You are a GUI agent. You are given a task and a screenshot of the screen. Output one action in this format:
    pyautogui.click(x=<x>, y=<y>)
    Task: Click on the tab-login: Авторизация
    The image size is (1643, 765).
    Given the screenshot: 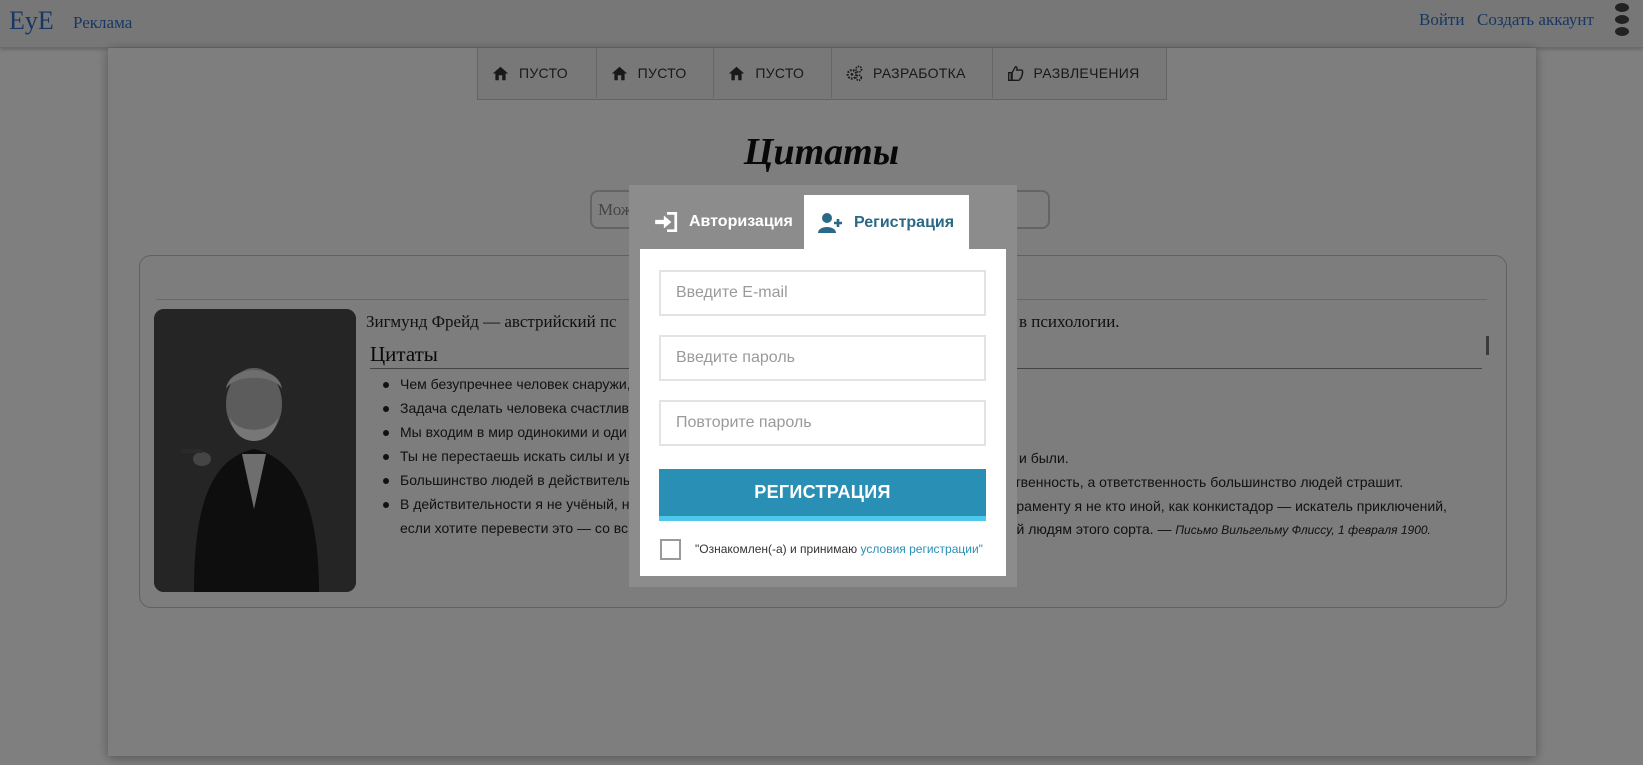 What is the action you would take?
    pyautogui.click(x=728, y=222)
    